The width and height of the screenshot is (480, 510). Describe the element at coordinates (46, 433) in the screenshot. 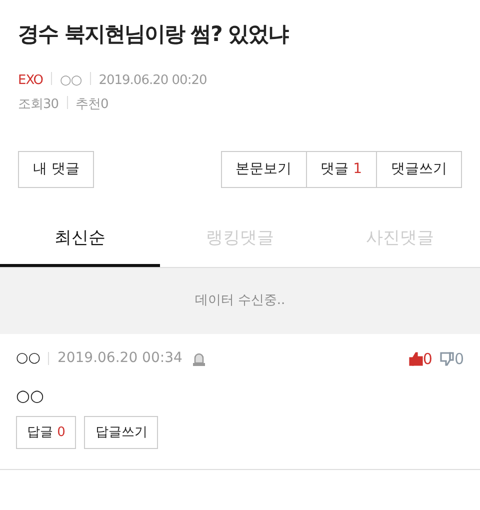

I see `replies-button: 답글 0` at that location.